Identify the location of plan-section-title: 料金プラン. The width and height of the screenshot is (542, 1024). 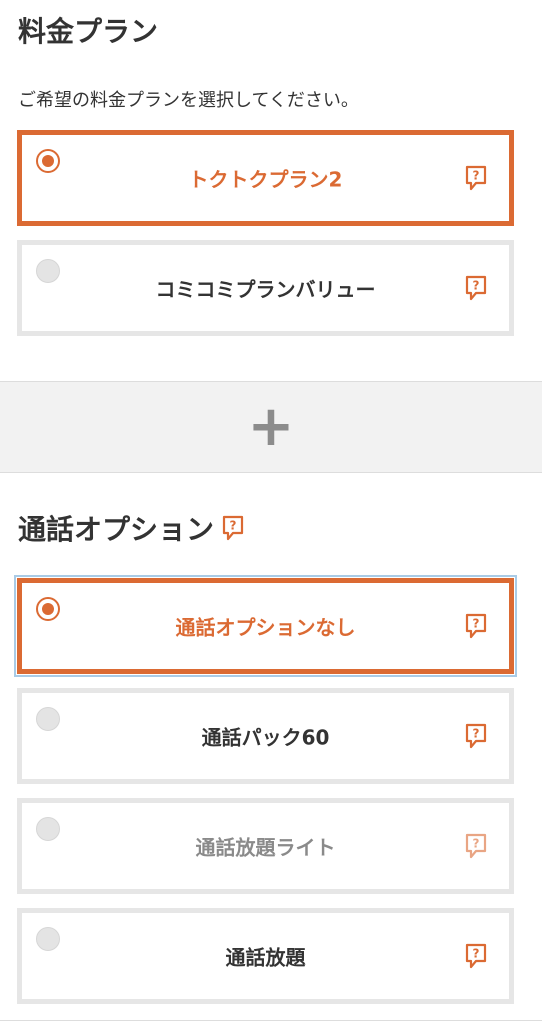
(88, 30).